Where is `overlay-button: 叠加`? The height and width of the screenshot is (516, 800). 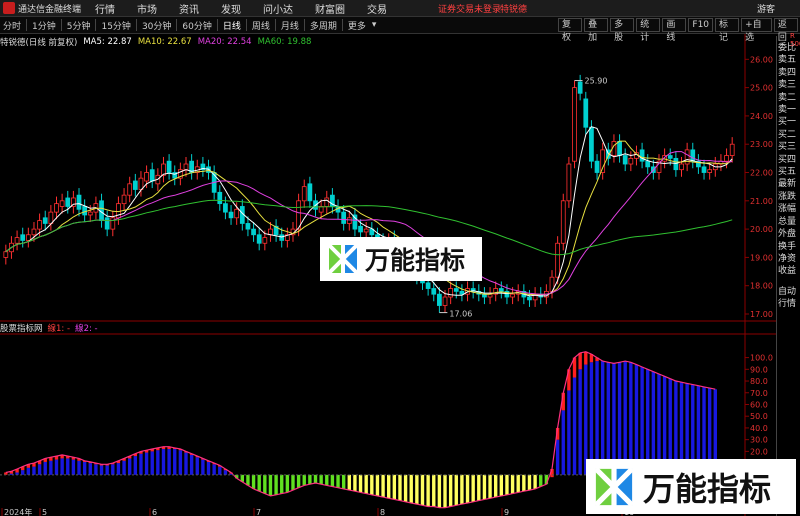
overlay-button: 叠加 is located at coordinates (596, 30).